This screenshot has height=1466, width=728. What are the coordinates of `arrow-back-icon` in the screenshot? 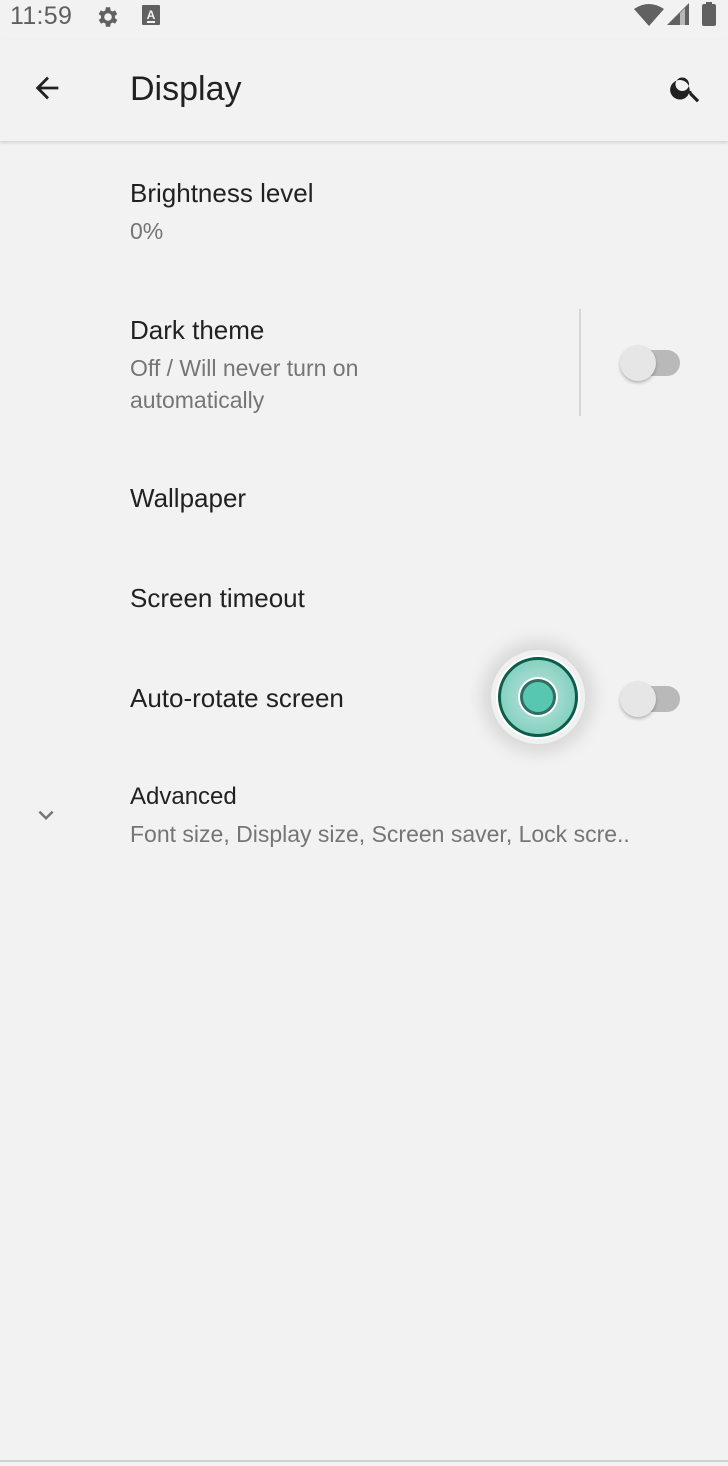 It's located at (47, 90).